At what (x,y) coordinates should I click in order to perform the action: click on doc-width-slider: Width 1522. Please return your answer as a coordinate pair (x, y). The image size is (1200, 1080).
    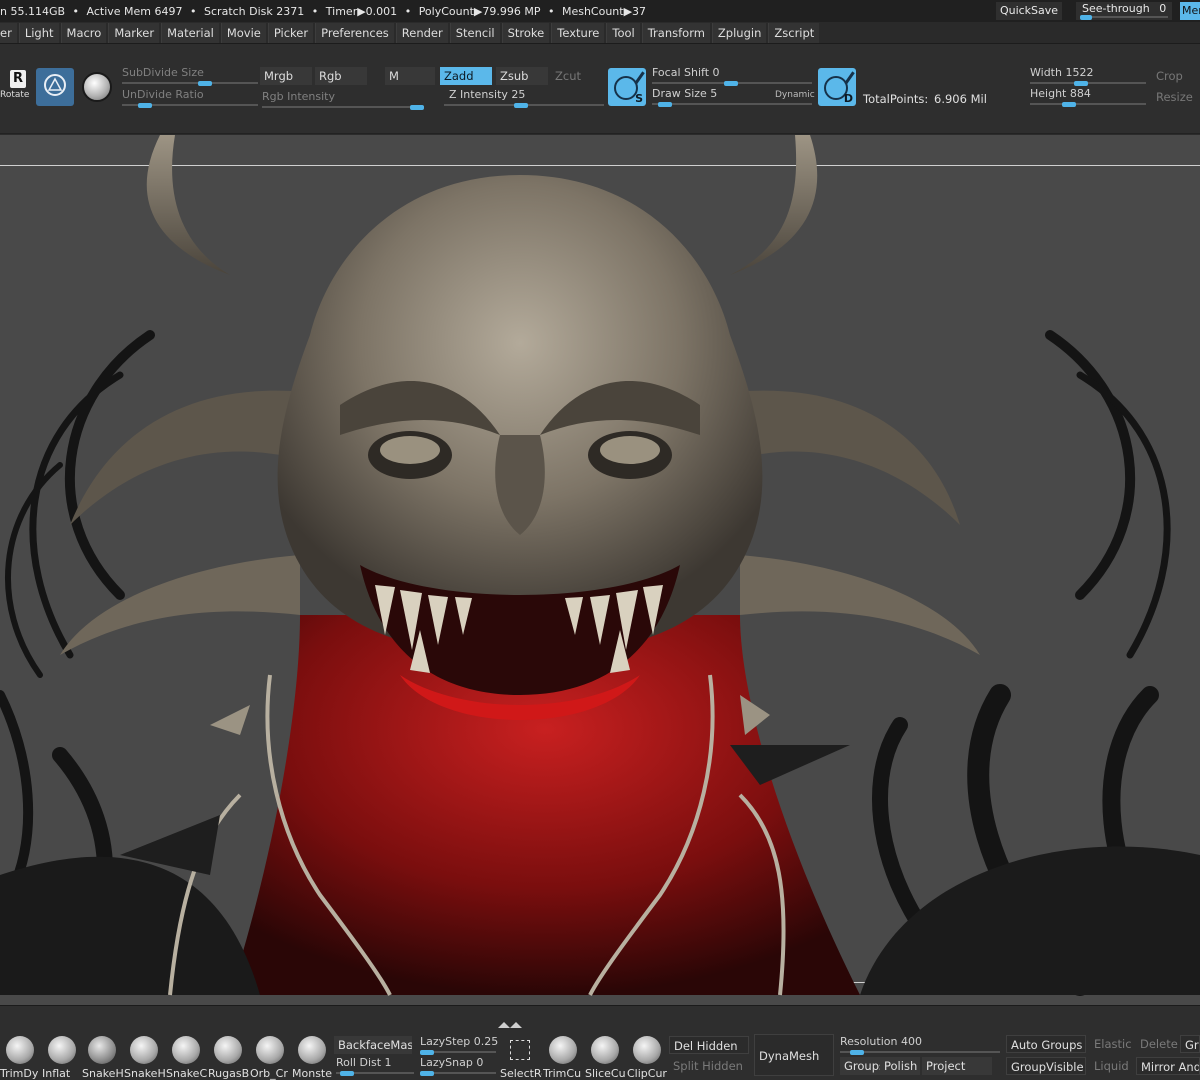
    Looking at the image, I should click on (1088, 76).